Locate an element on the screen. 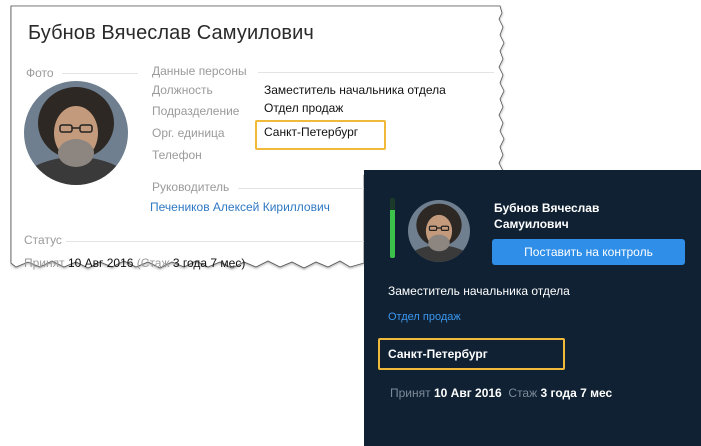 The image size is (701, 446). person-data-label: Данные персоны is located at coordinates (199, 71).